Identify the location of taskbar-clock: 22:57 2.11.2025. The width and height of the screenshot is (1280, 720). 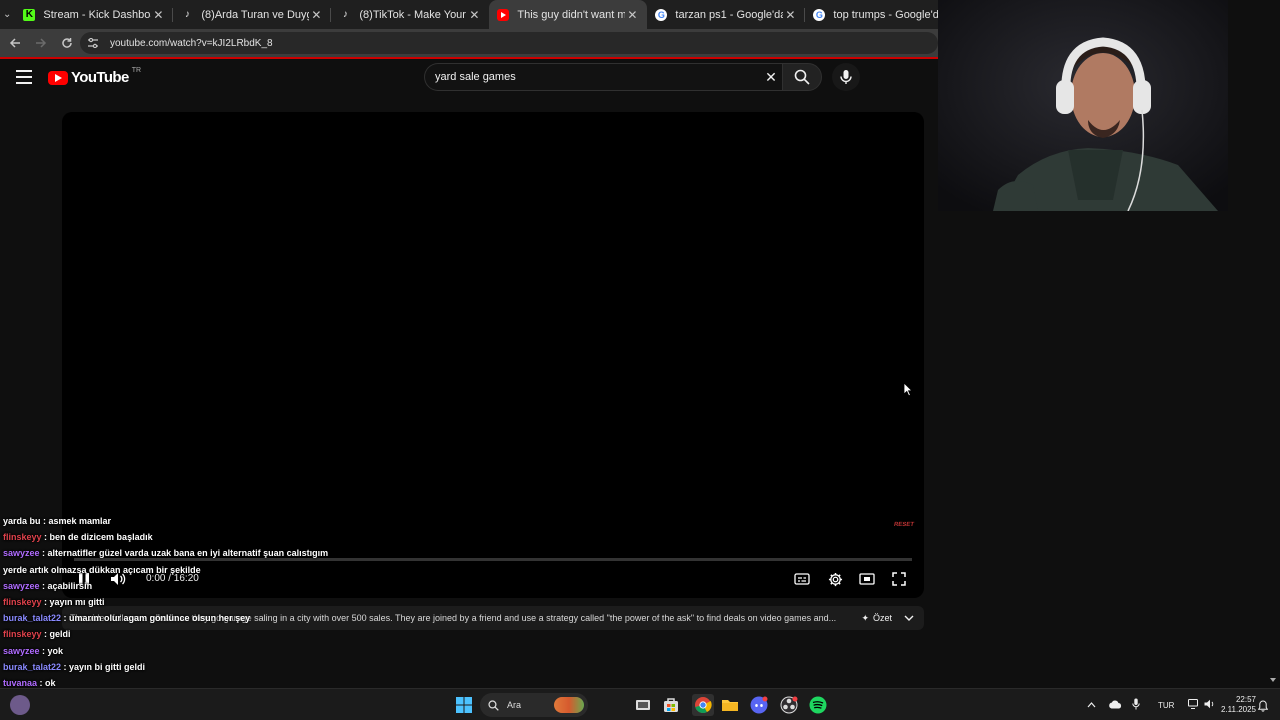
(1236, 705).